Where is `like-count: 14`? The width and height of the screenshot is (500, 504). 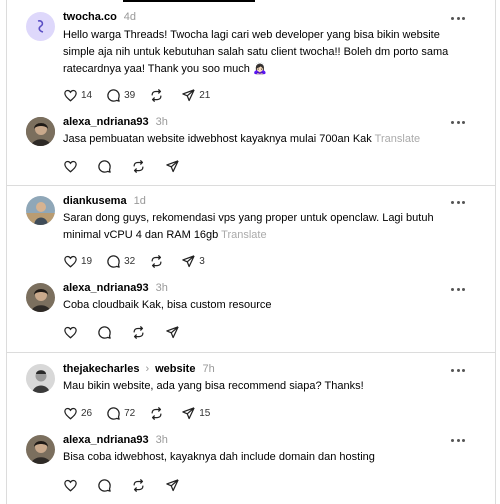 like-count: 14 is located at coordinates (87, 95).